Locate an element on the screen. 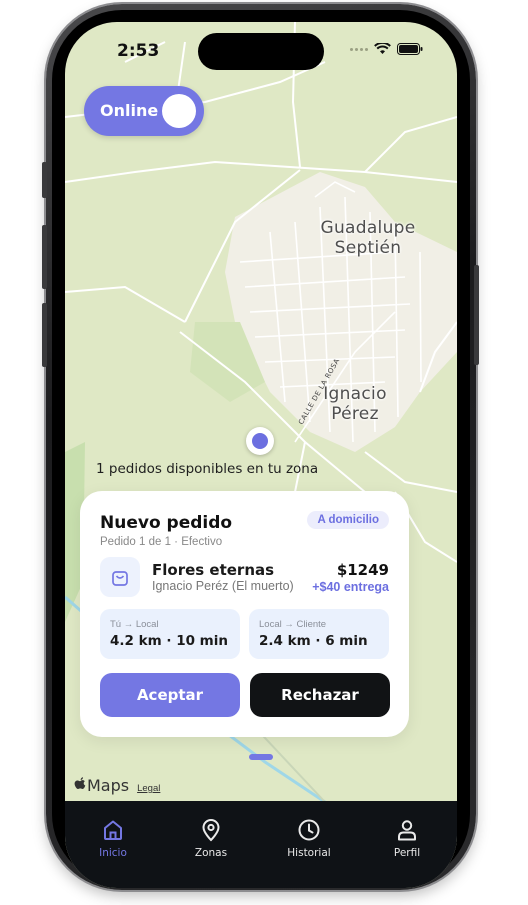 This screenshot has height=905, width=528. town-name-line: Septién is located at coordinates (368, 248).